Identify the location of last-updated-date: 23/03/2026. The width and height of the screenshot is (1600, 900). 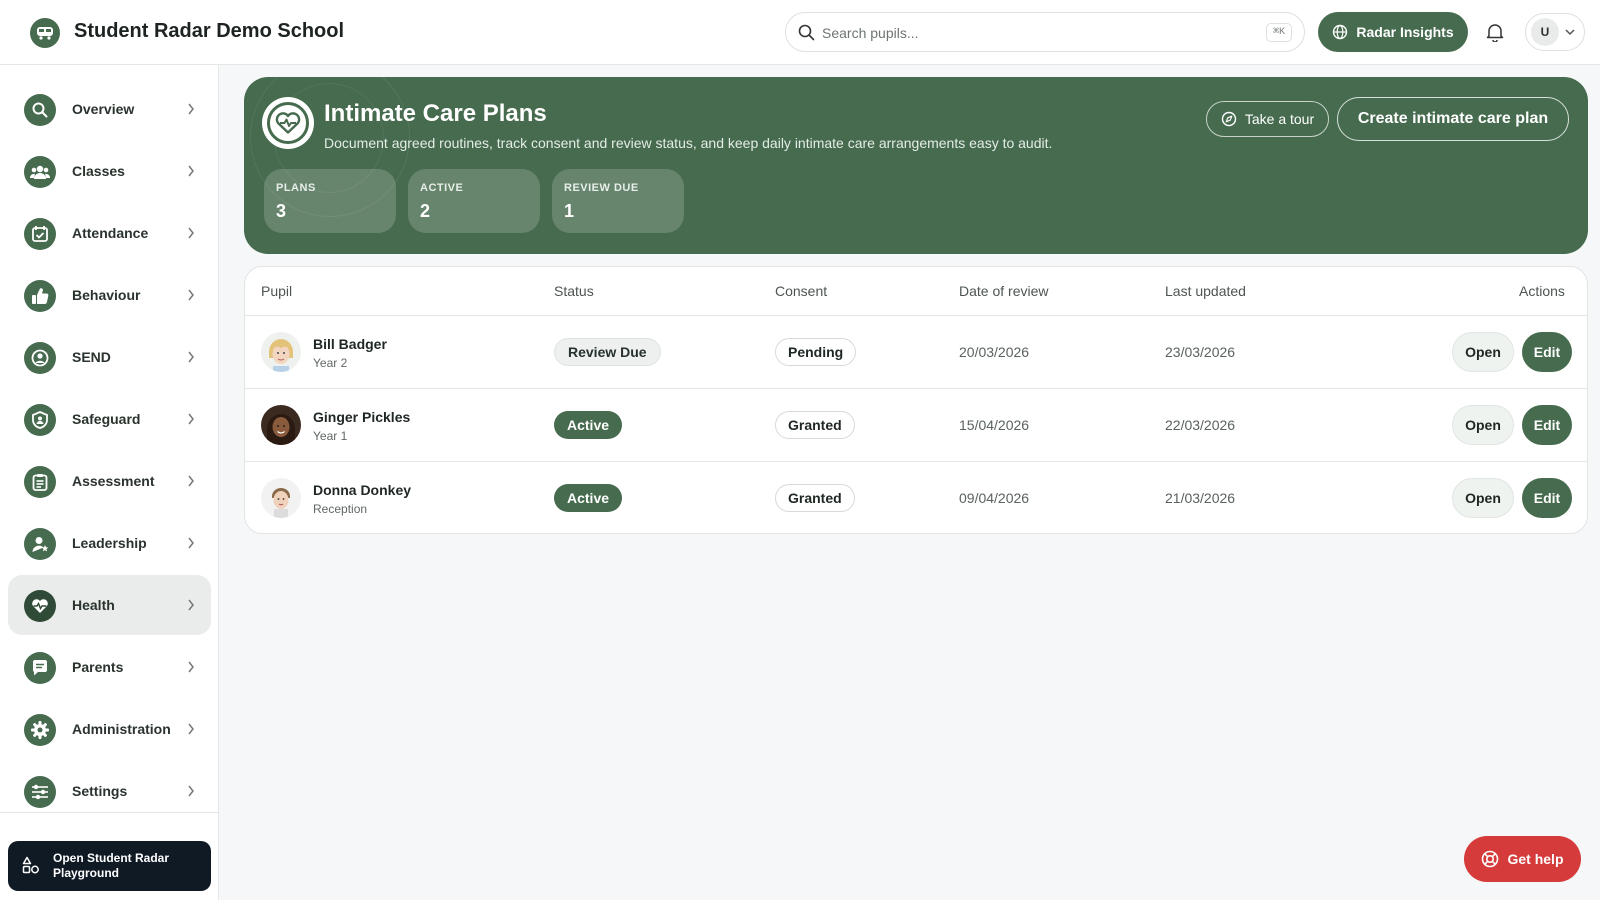
(1200, 352).